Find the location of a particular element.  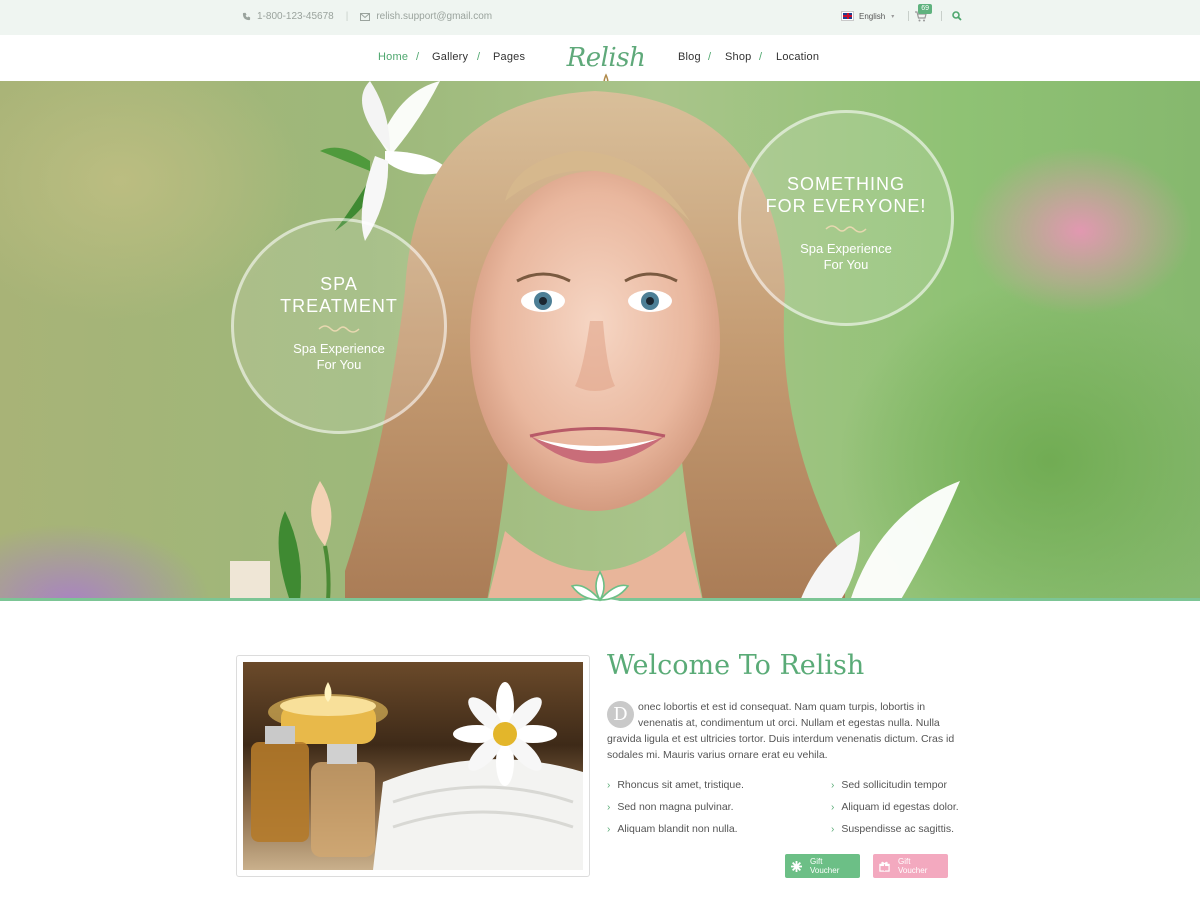

list-item-text: Rhoncus sit amet, tristique. is located at coordinates (680, 785).